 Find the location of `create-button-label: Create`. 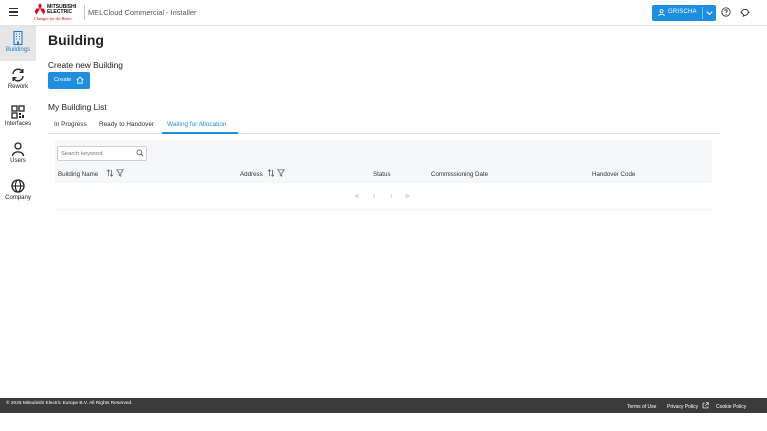

create-button-label: Create is located at coordinates (63, 80).